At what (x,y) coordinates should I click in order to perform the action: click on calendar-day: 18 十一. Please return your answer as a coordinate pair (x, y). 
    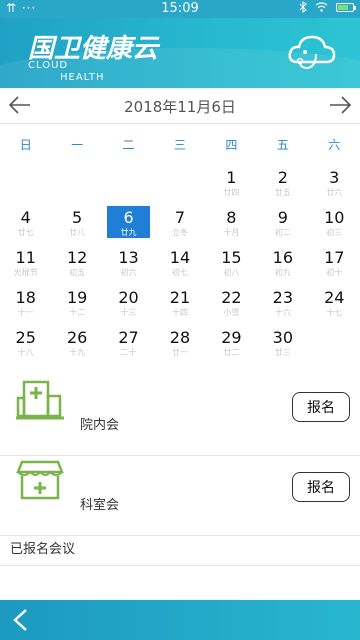
    Looking at the image, I should click on (25, 306).